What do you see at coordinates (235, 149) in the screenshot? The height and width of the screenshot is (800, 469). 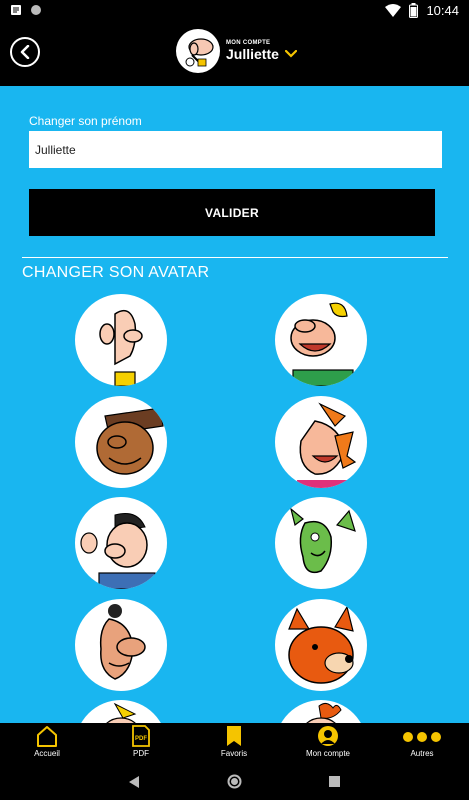 I see `first-name-input` at bounding box center [235, 149].